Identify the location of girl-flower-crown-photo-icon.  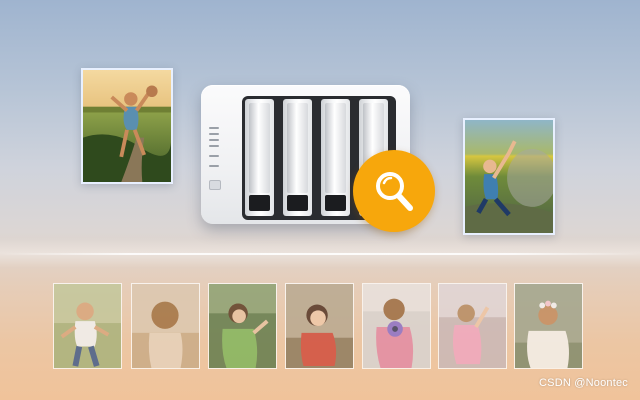
(548, 326).